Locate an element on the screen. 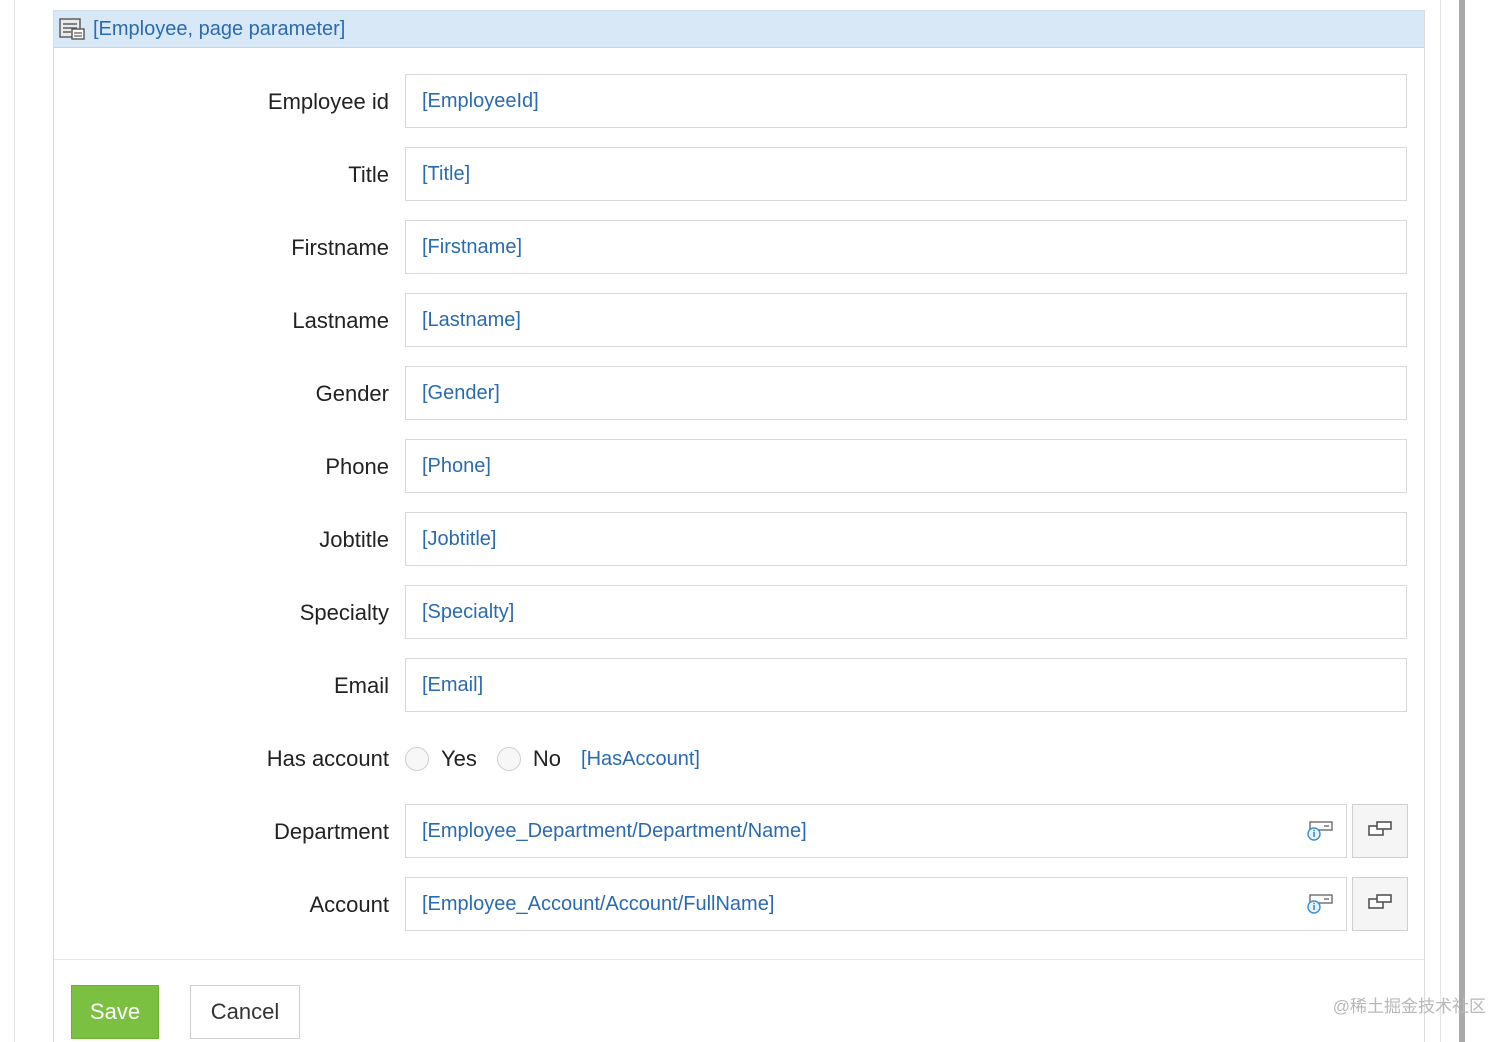  phone-field: [Phone] is located at coordinates (906, 466).